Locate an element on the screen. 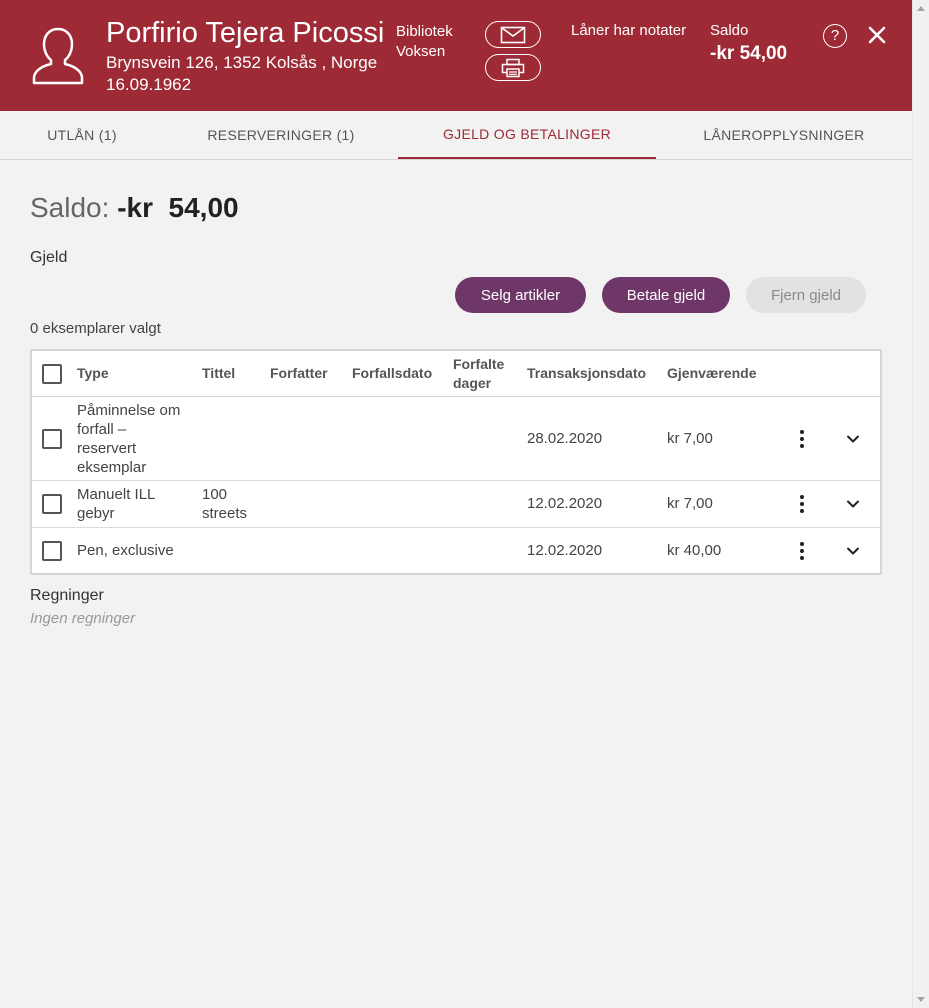  row-type-line: Pen, exclusive is located at coordinates (125, 550).